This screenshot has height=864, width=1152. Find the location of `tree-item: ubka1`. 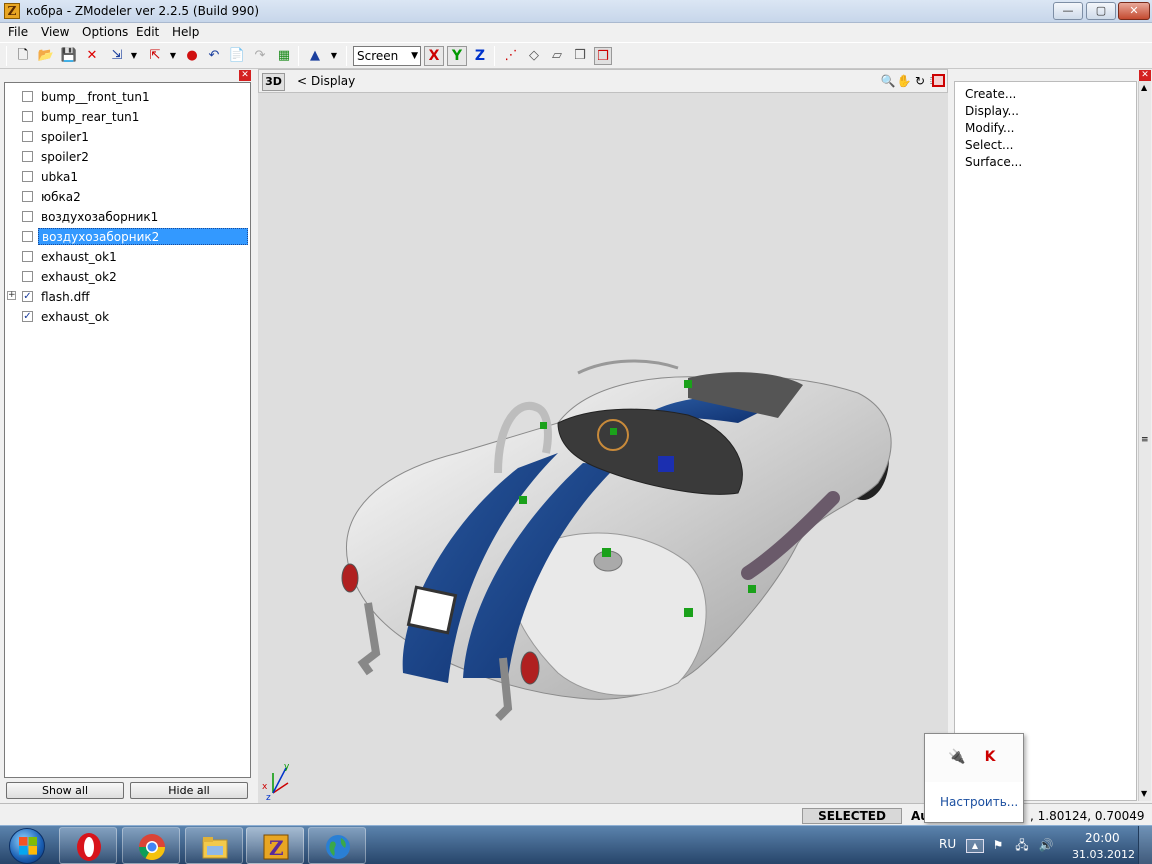

tree-item: ubka1 is located at coordinates (127, 177).